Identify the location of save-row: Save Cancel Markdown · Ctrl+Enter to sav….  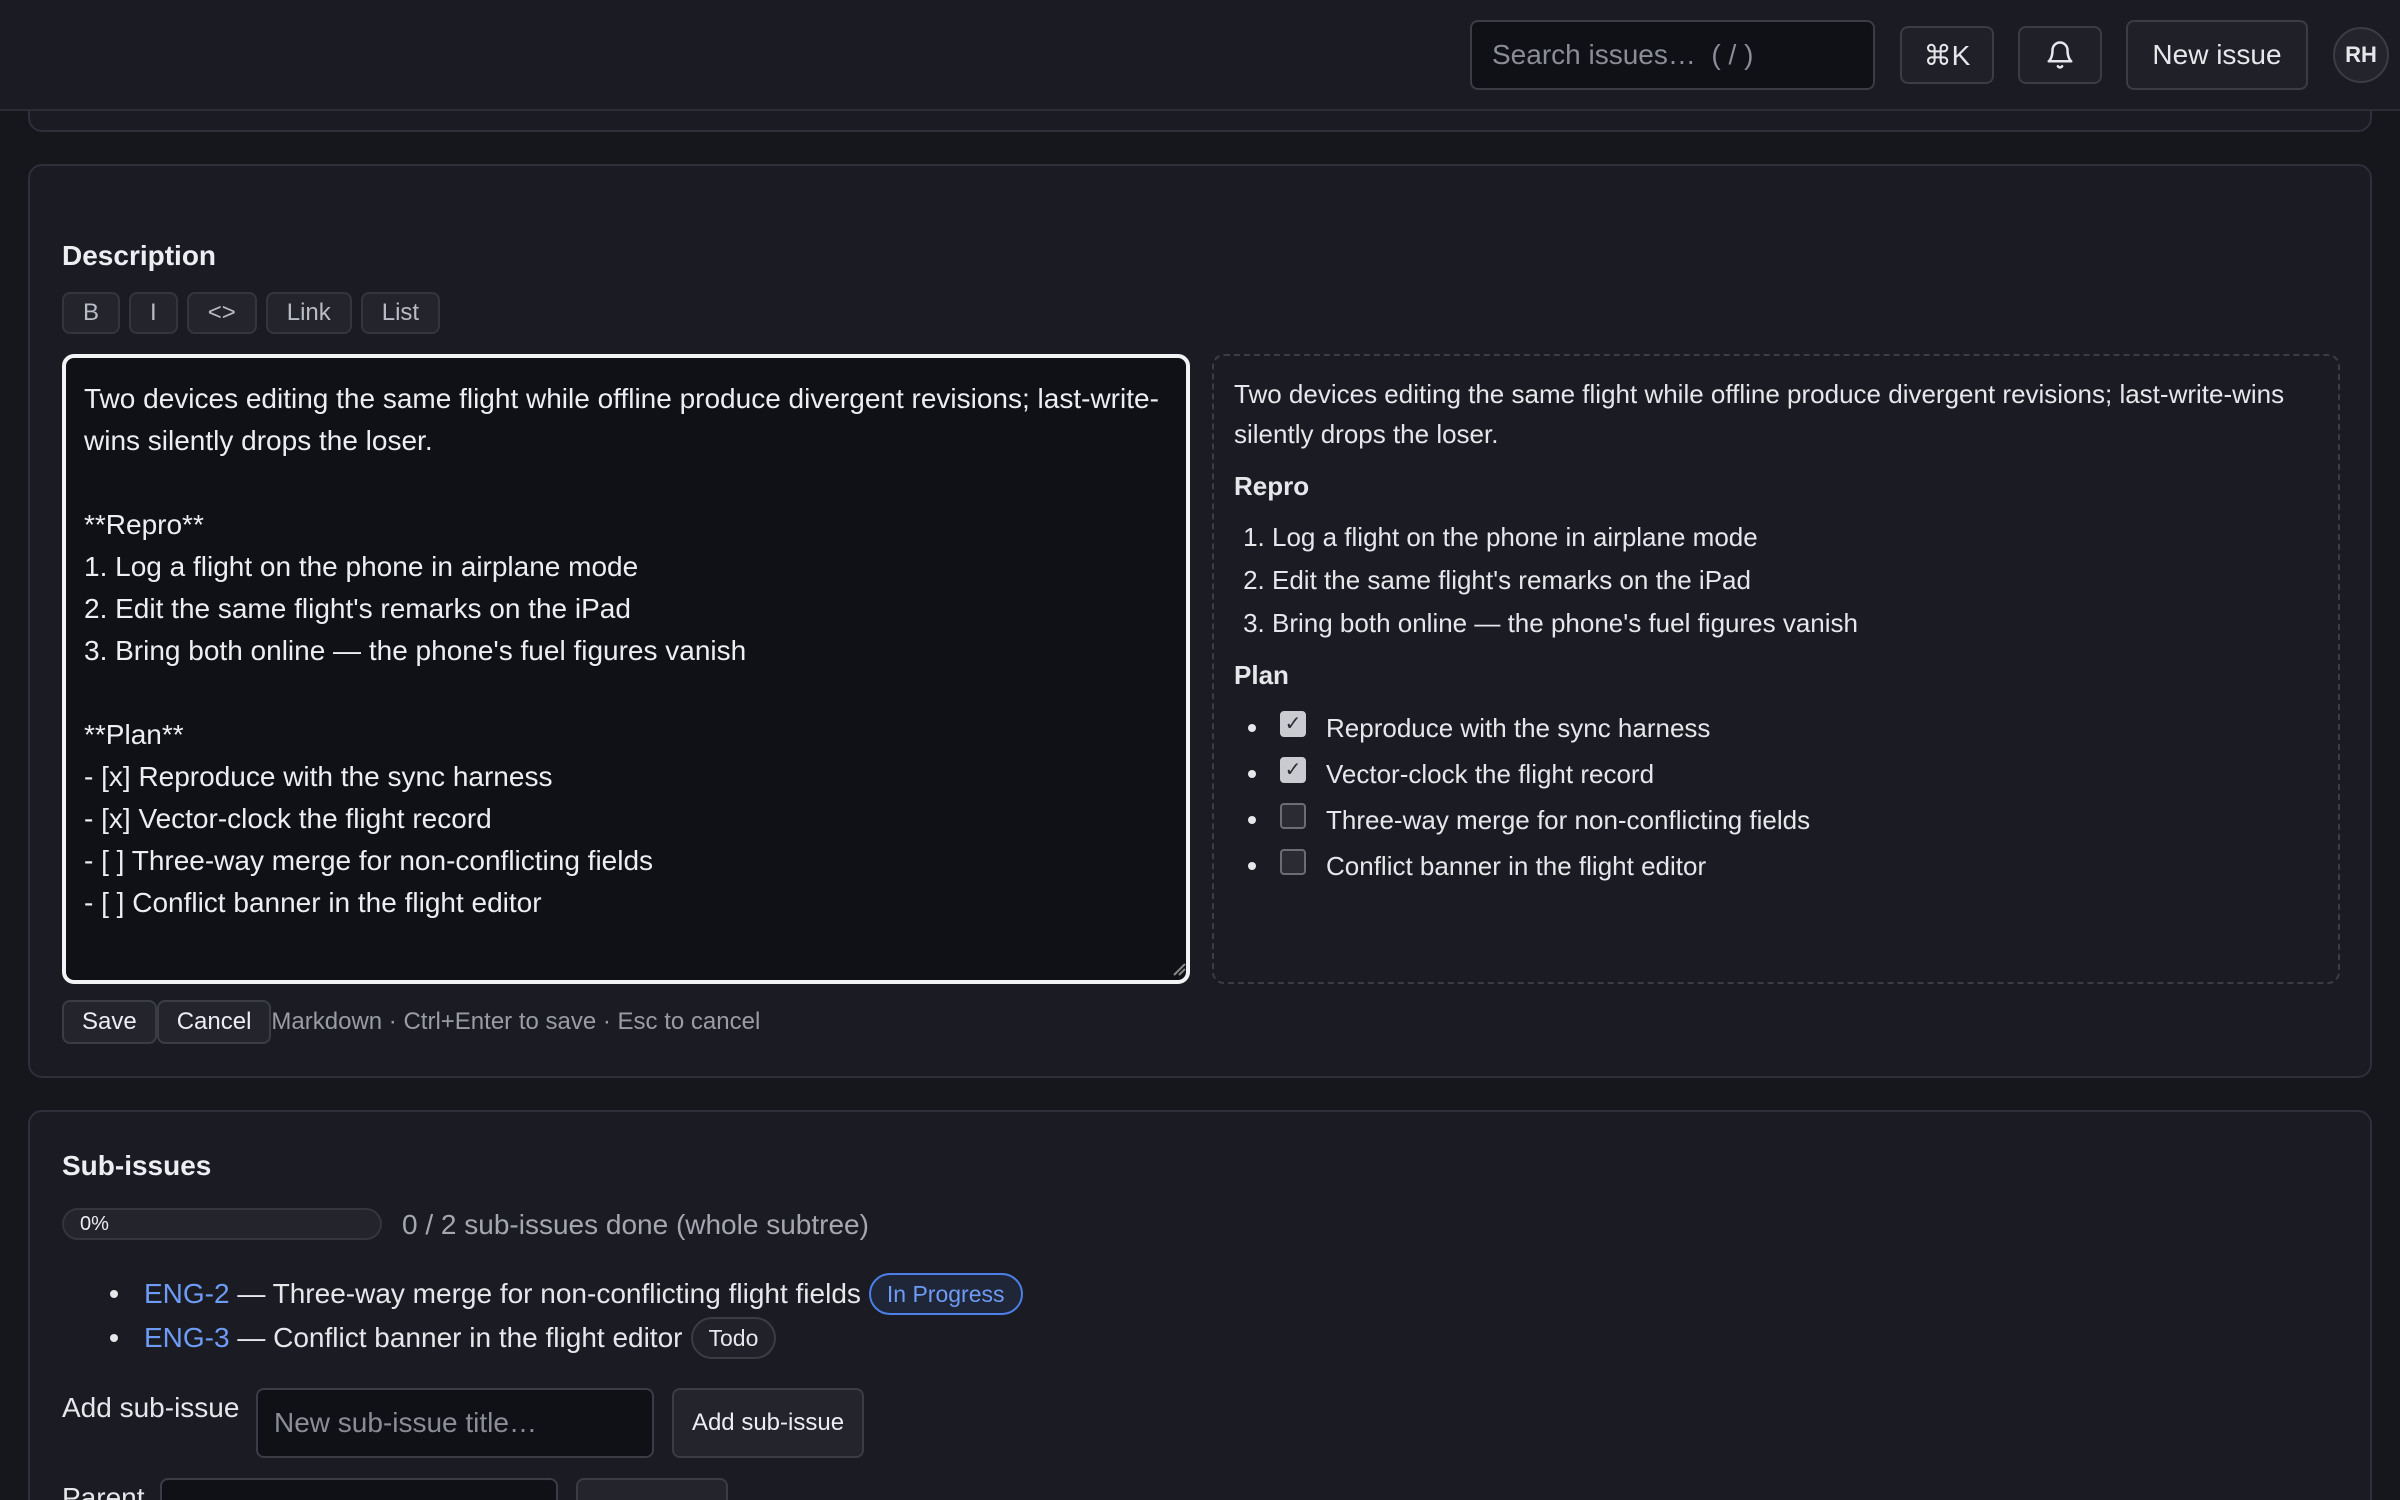
(411, 1022).